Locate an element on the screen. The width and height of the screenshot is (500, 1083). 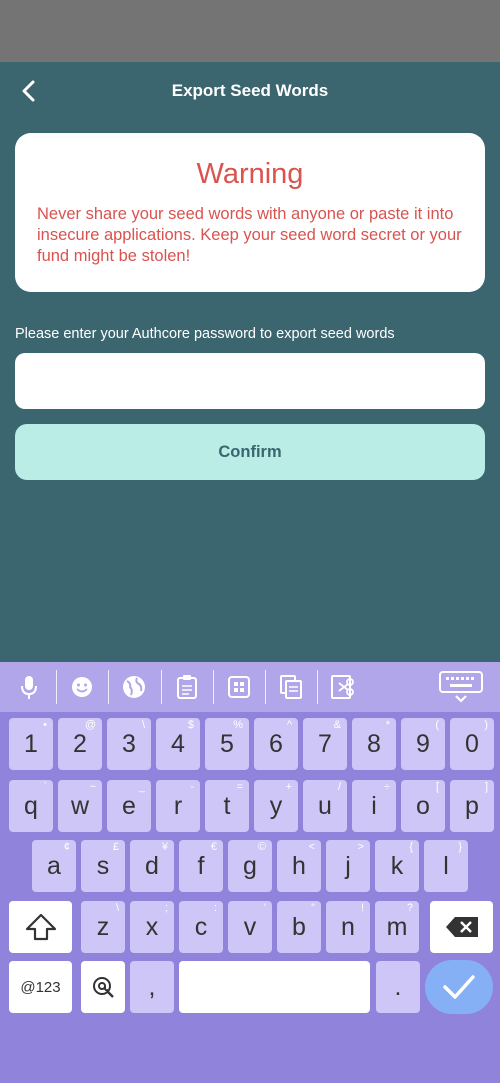
key-q: q ` is located at coordinates (31, 806).